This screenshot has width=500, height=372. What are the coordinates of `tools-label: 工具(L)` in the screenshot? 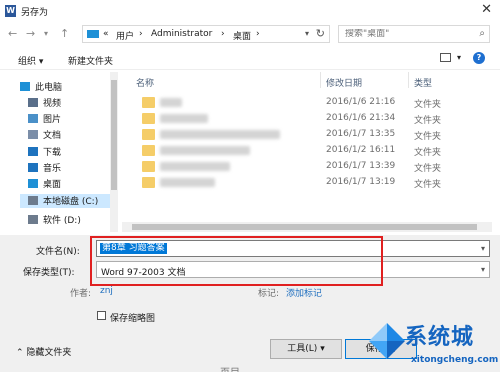 It's located at (302, 349).